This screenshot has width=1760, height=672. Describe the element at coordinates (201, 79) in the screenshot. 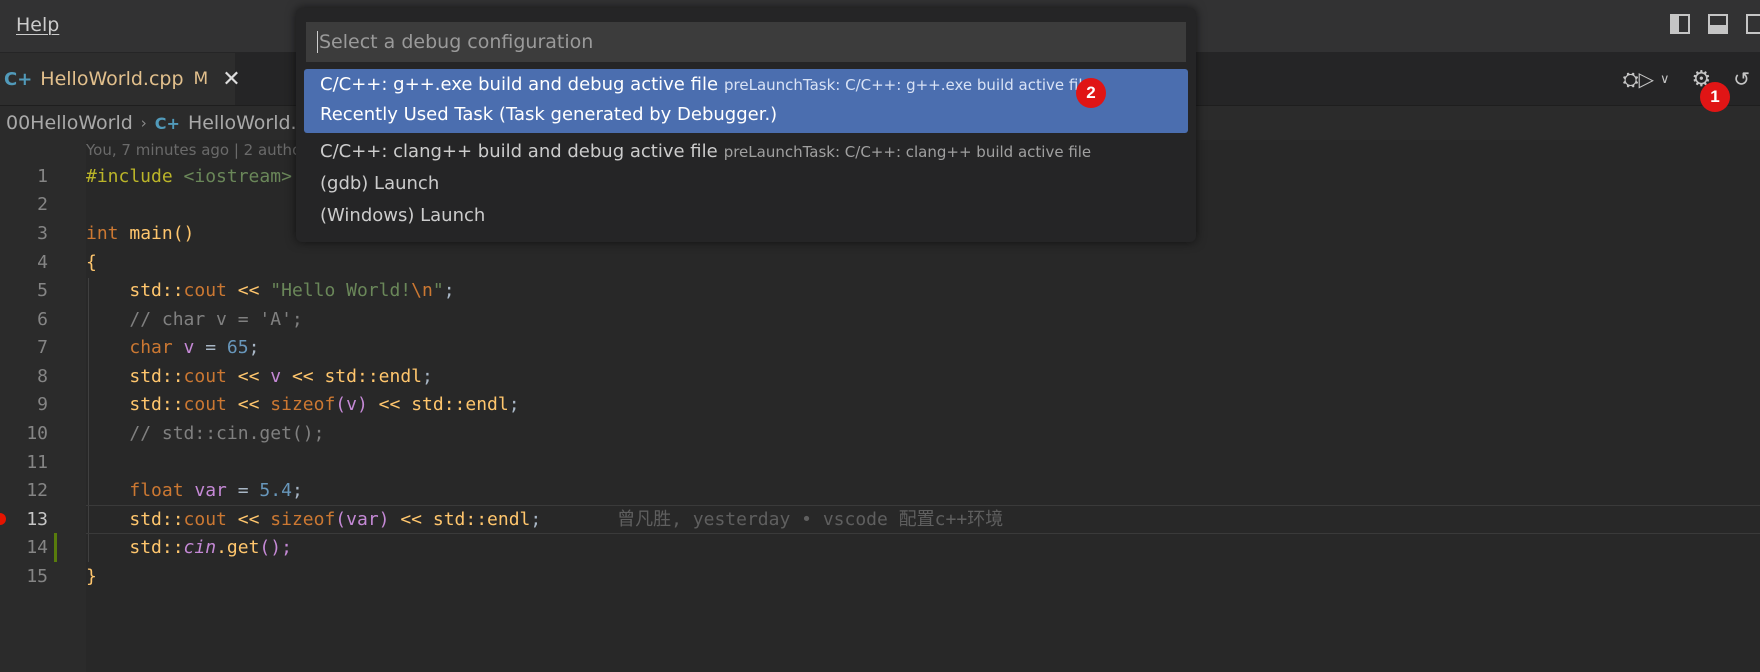

I see `modified-indicator: M` at that location.